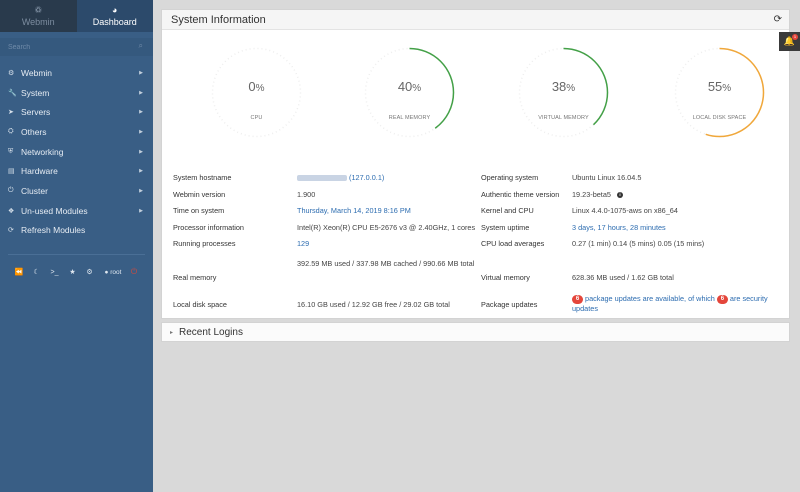 The width and height of the screenshot is (800, 492). What do you see at coordinates (625, 210) in the screenshot?
I see `kernel-value: Linux 4.4.0-1075-aws on x86_64` at bounding box center [625, 210].